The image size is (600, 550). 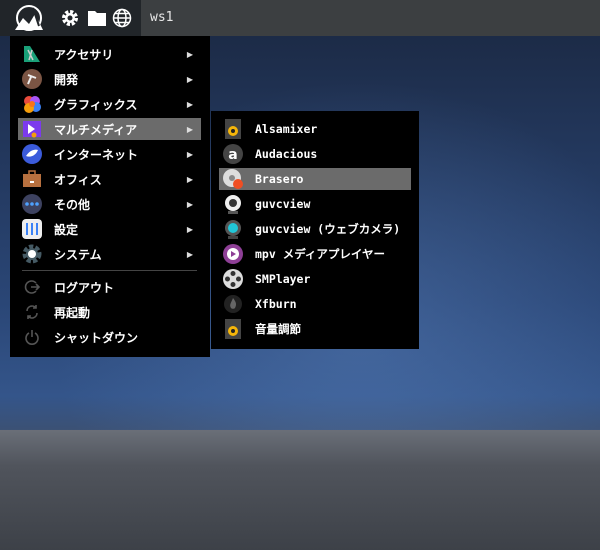 I want to click on svg-text: a, so click(x=232, y=155).